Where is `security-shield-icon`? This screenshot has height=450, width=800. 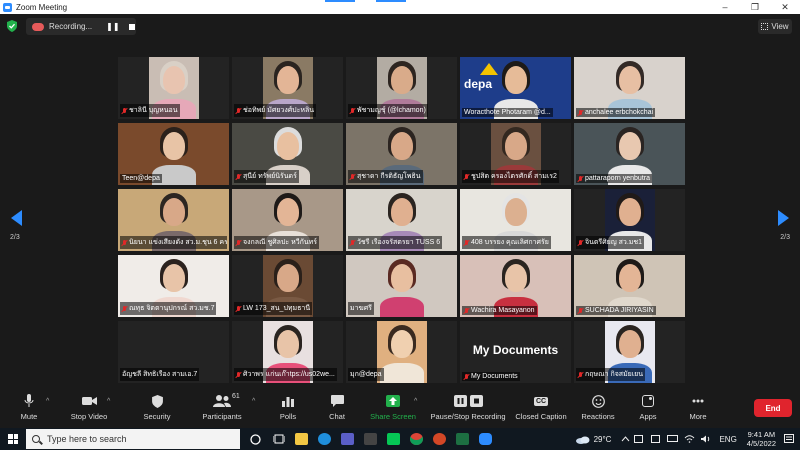
security-shield-icon is located at coordinates (157, 401).